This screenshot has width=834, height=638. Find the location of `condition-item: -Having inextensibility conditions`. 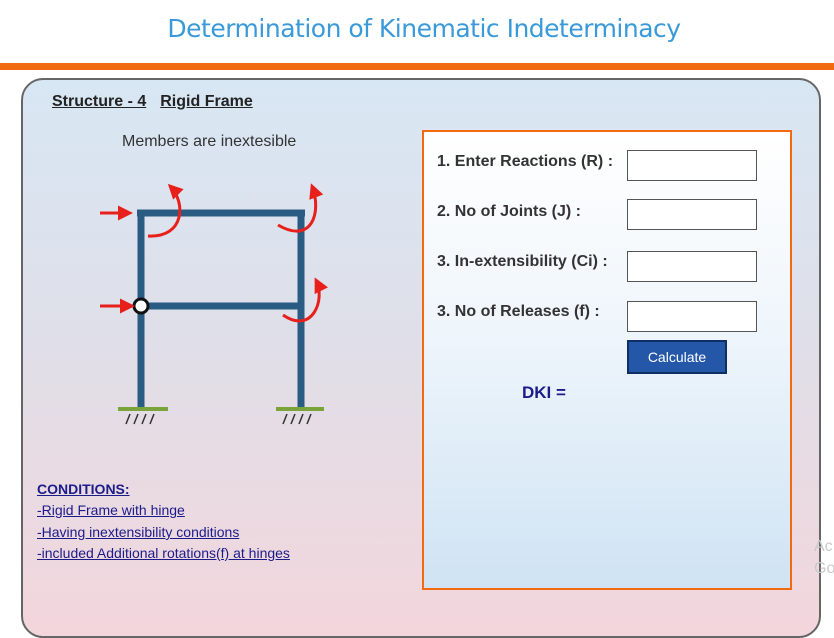

condition-item: -Having inextensibility conditions is located at coordinates (138, 532).